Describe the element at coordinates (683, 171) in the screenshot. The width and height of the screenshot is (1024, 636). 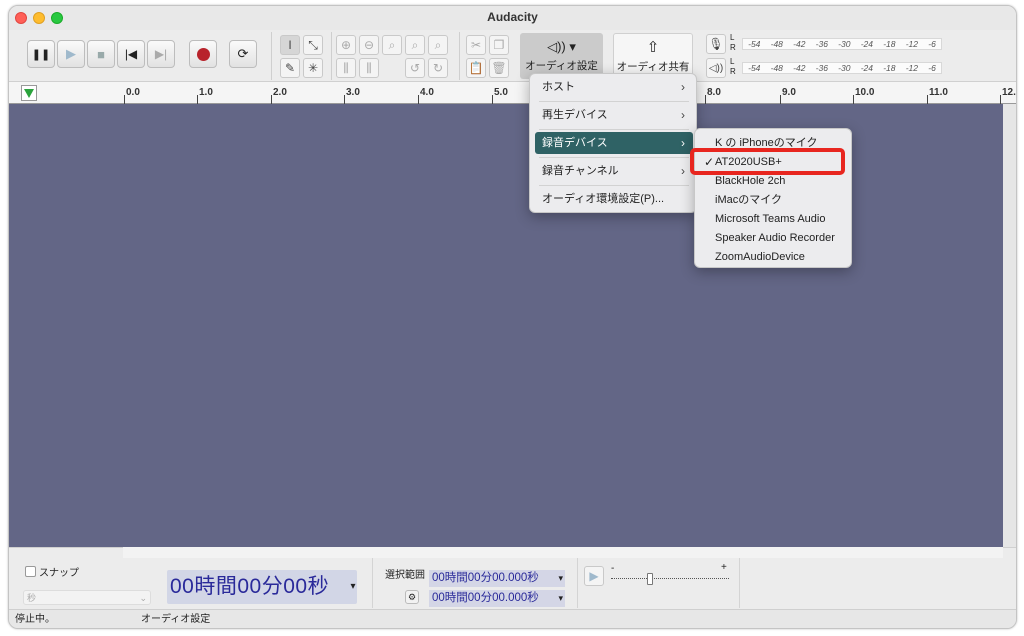
I see `chevron-right-icon: ›` at that location.